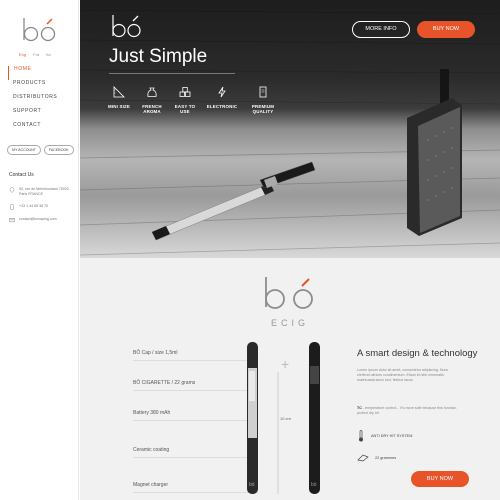 The width and height of the screenshot is (500, 500). I want to click on hero-tagline: Just Simple, so click(158, 56).